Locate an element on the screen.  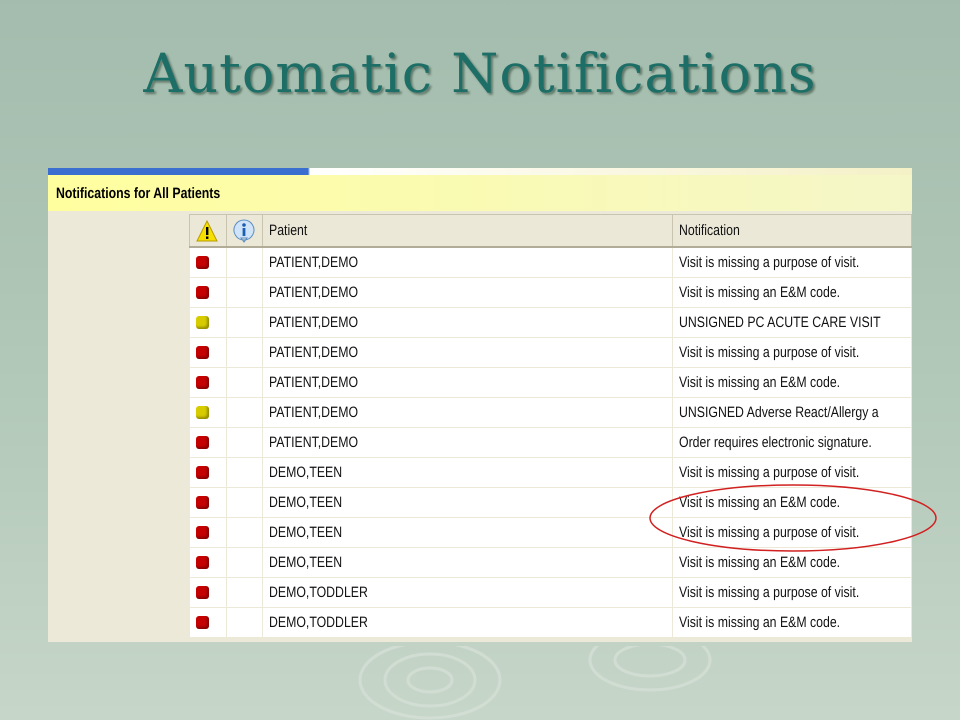
slide-title: Automatic Notifications is located at coordinates (480, 74).